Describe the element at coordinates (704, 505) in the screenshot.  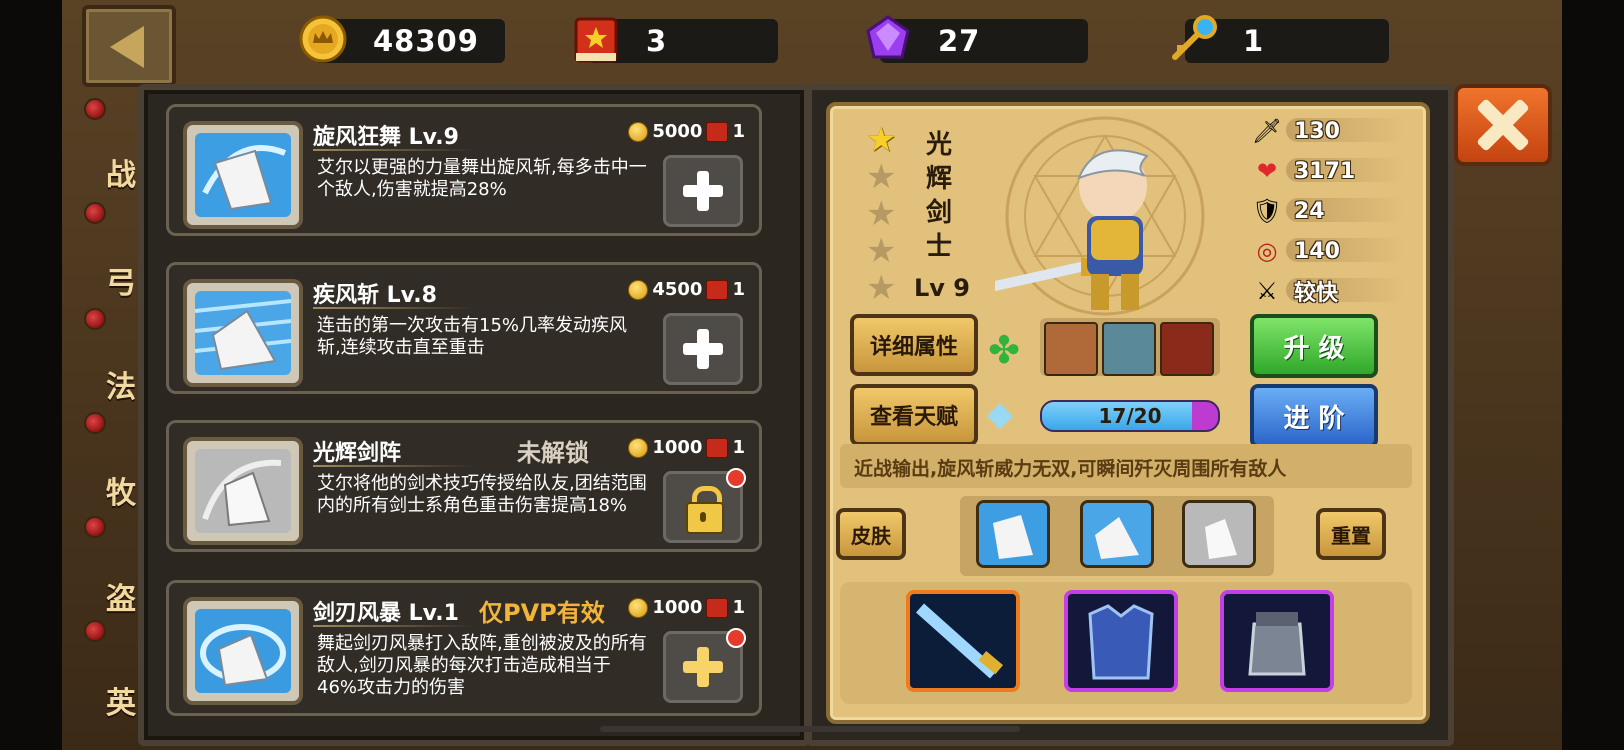
I see `unlock-skill-button` at that location.